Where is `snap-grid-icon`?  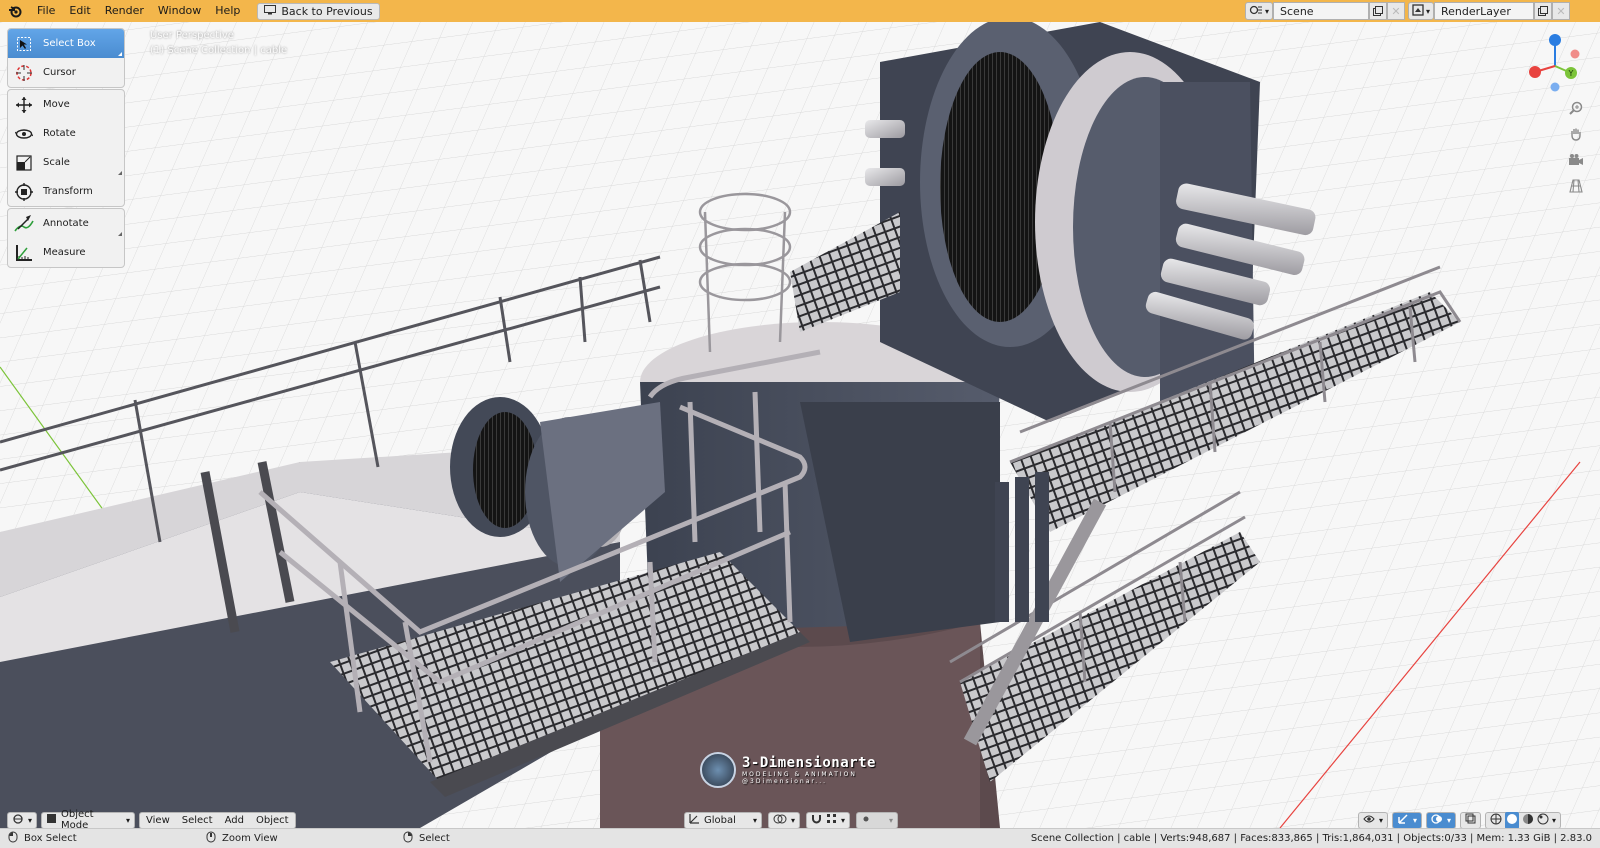 snap-grid-icon is located at coordinates (831, 820).